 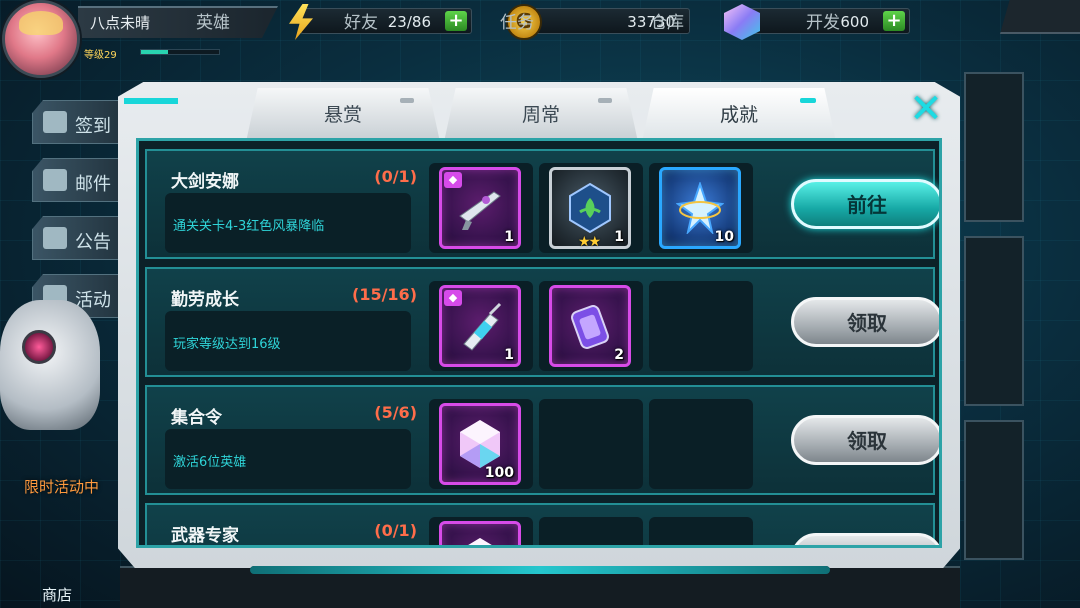 I want to click on player-level: 等级29, so click(x=100, y=55).